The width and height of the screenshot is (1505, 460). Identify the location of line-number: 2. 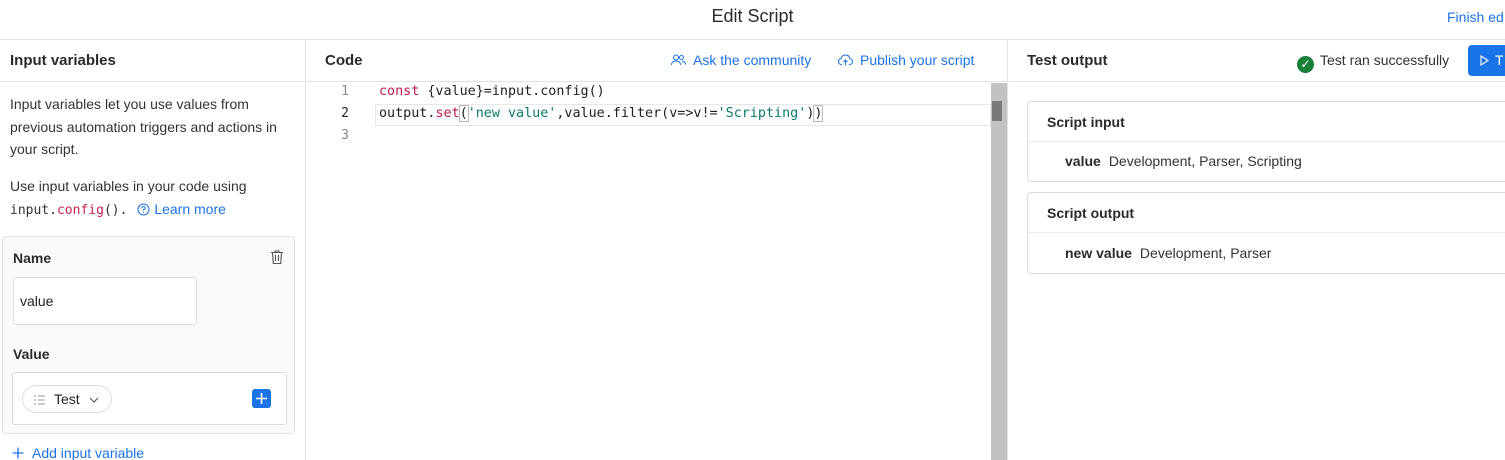
(345, 113).